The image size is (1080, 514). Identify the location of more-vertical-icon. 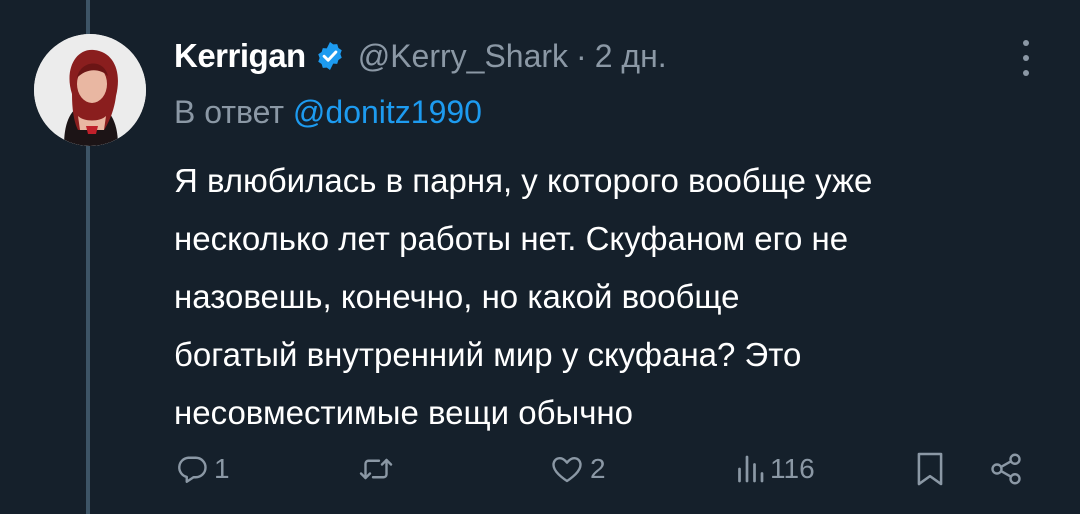
(1026, 58).